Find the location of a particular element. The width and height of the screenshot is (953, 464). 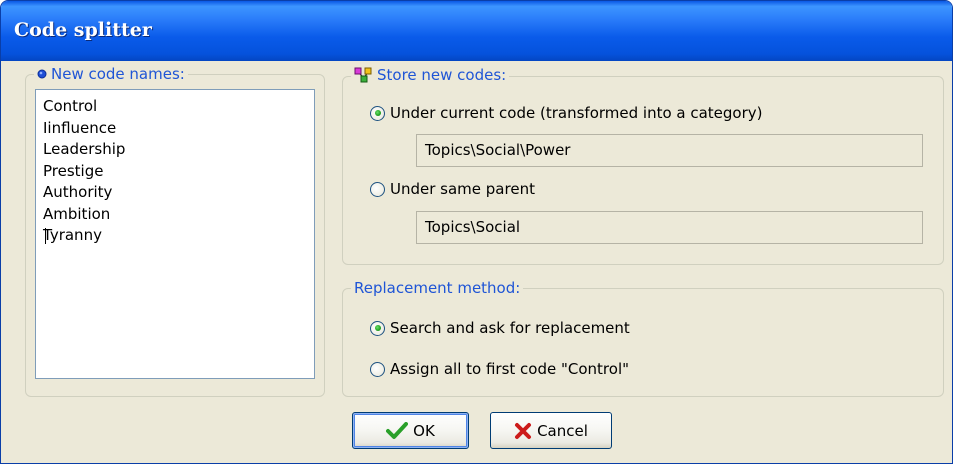

replacement-method-legend: Replacement method: is located at coordinates (437, 288).